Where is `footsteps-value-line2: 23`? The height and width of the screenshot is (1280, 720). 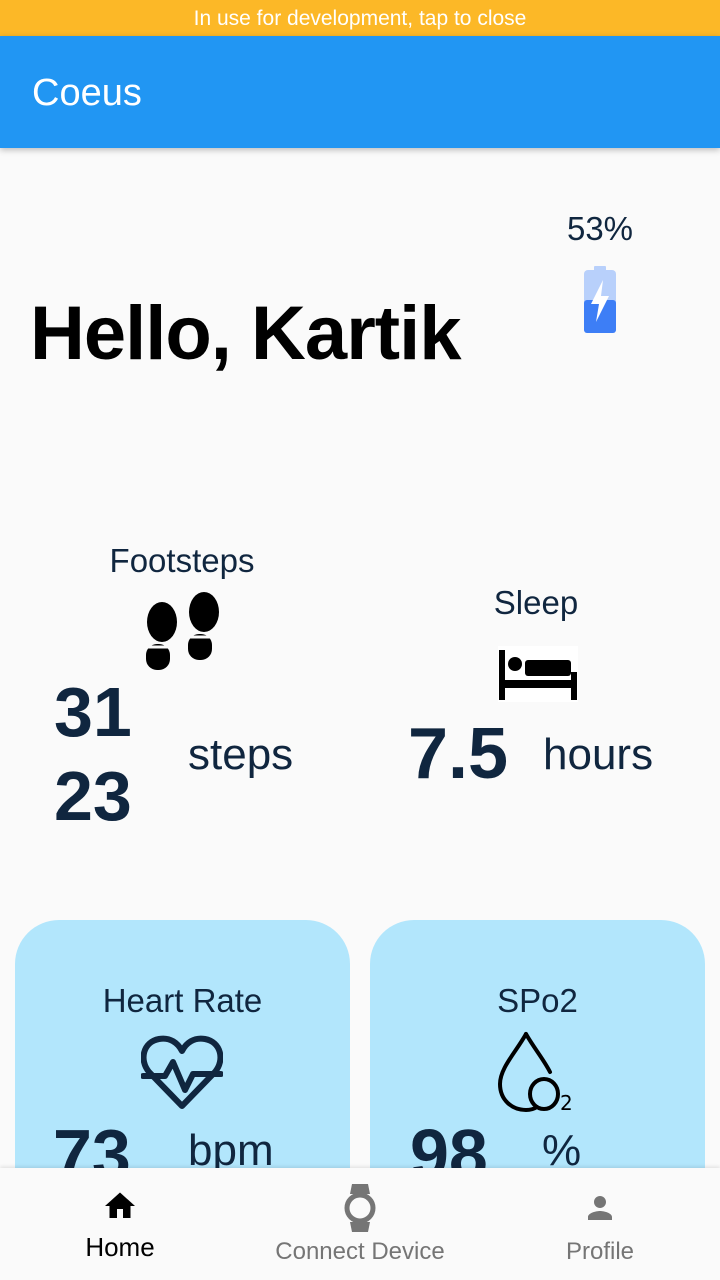
footsteps-value-line2: 23 is located at coordinates (93, 796).